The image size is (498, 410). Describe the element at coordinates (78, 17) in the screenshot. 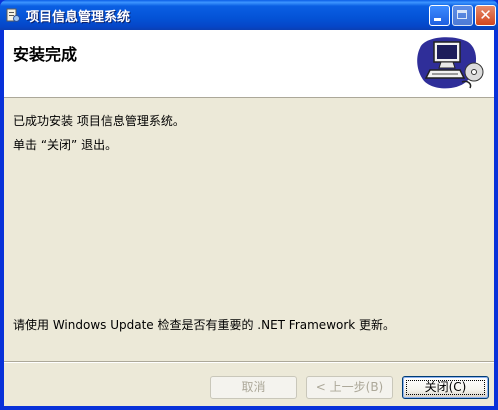

I see `window-title: 项目信息管理系统` at that location.